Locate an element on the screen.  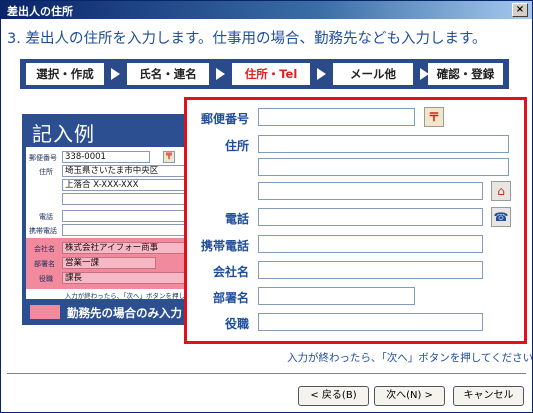
example-label-phone: 電話 is located at coordinates (46, 217).